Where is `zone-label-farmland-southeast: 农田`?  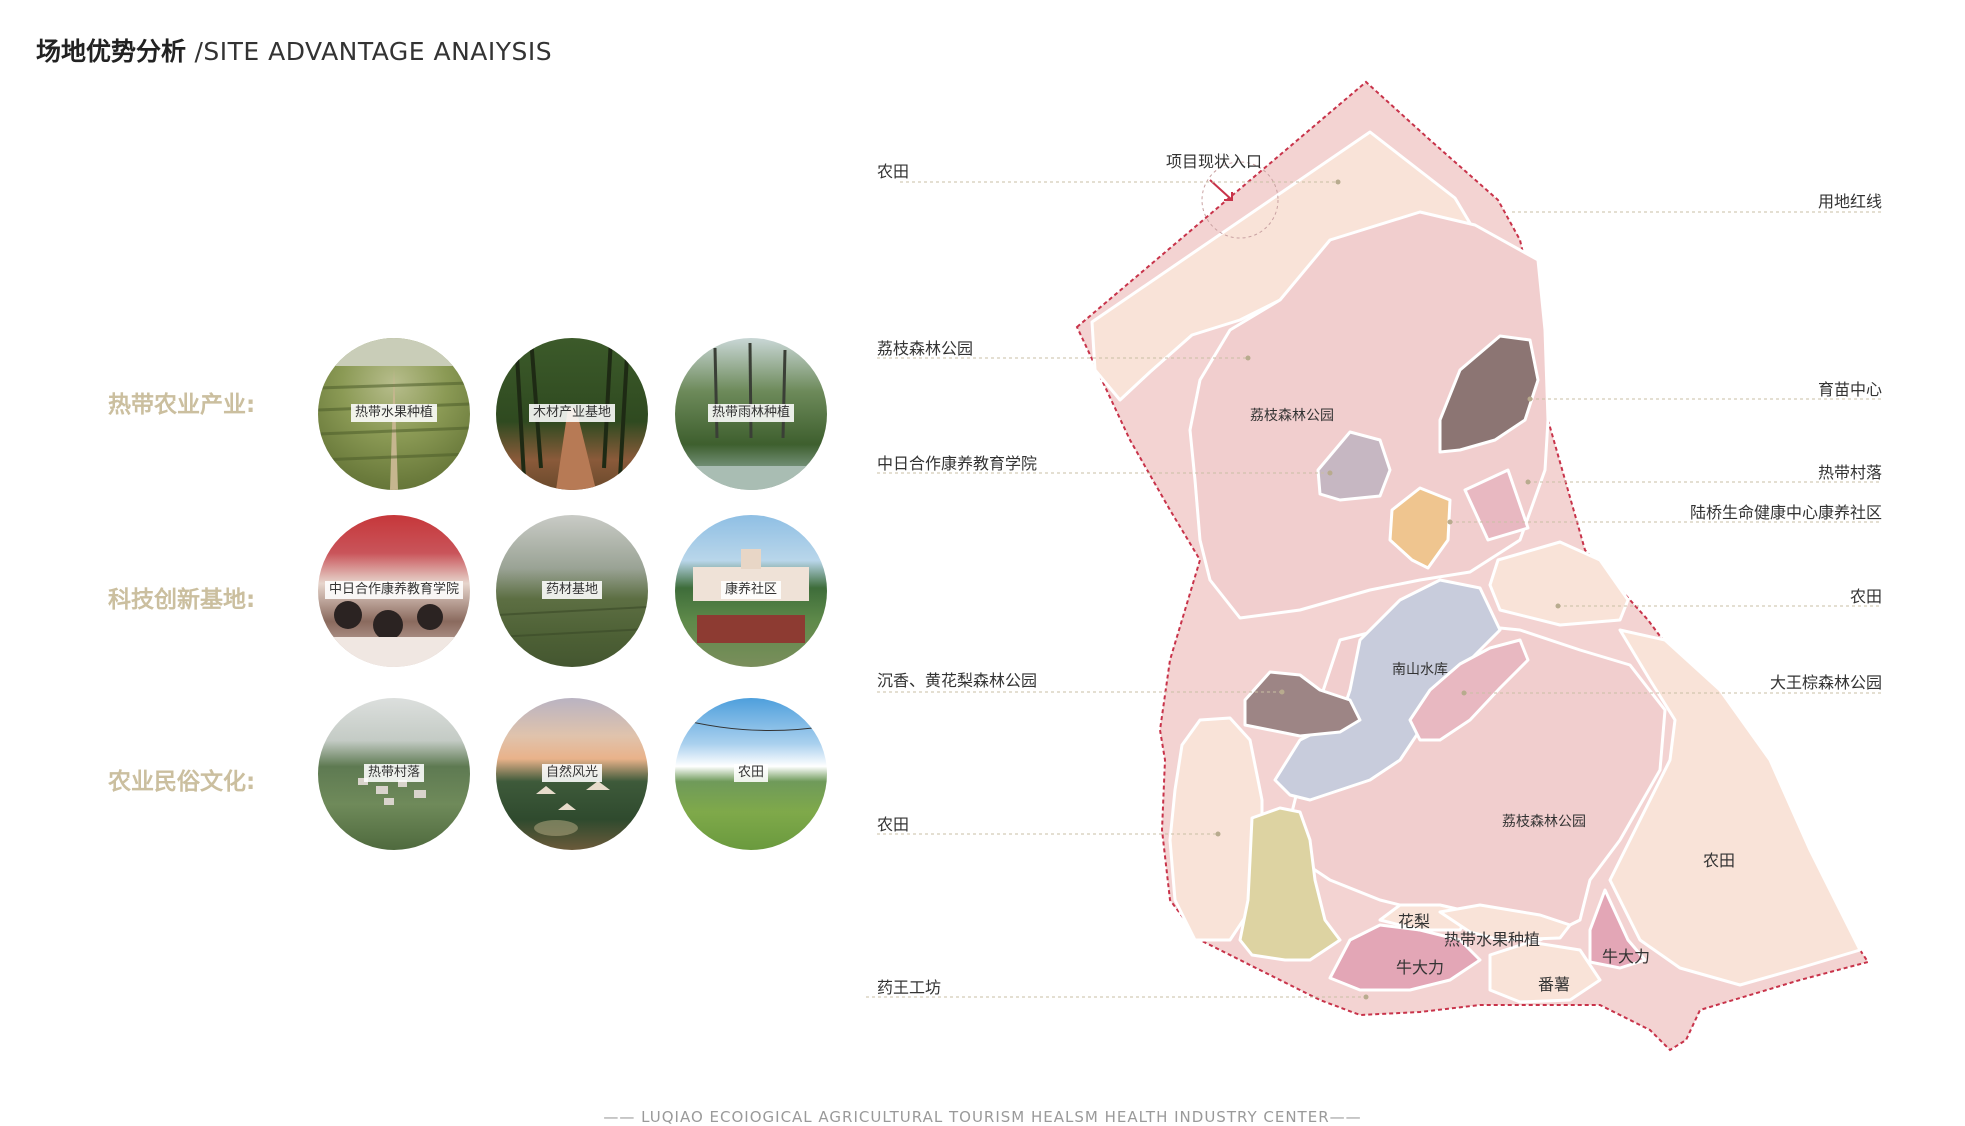
zone-label-farmland-southeast: 农田 is located at coordinates (1719, 860).